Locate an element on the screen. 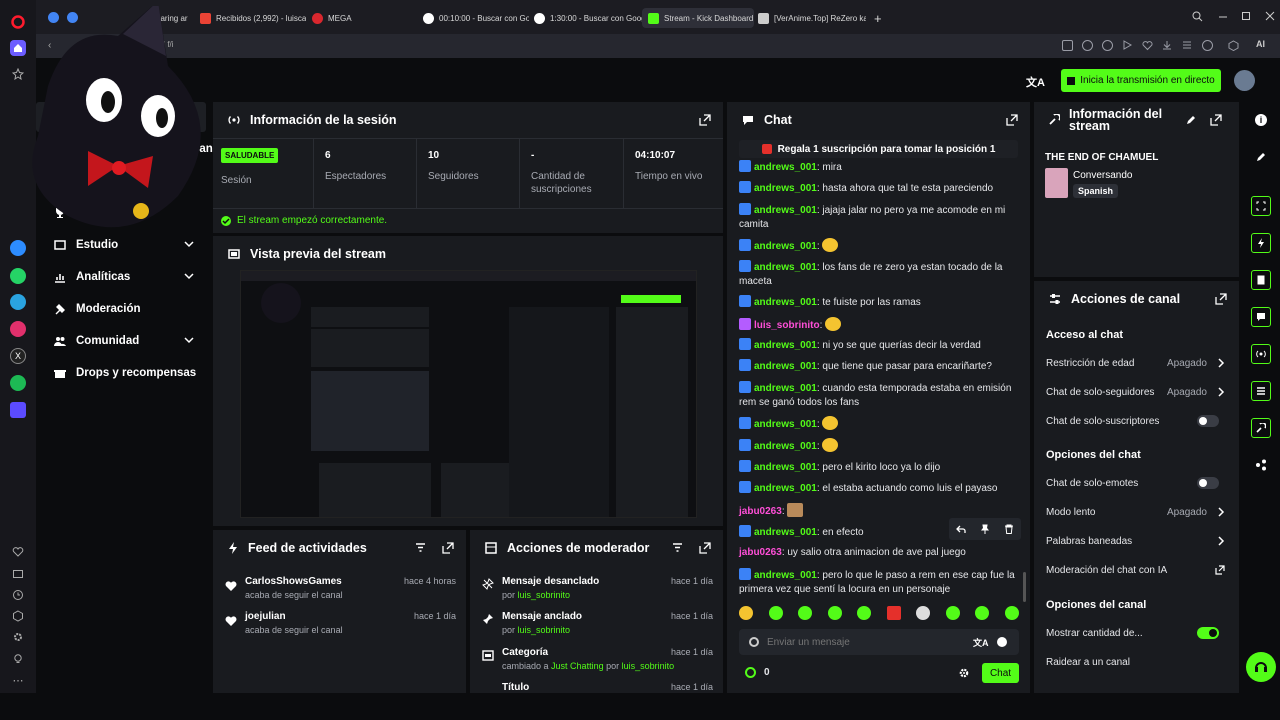 The height and width of the screenshot is (720, 1280). stream-preview-video is located at coordinates (468, 394).